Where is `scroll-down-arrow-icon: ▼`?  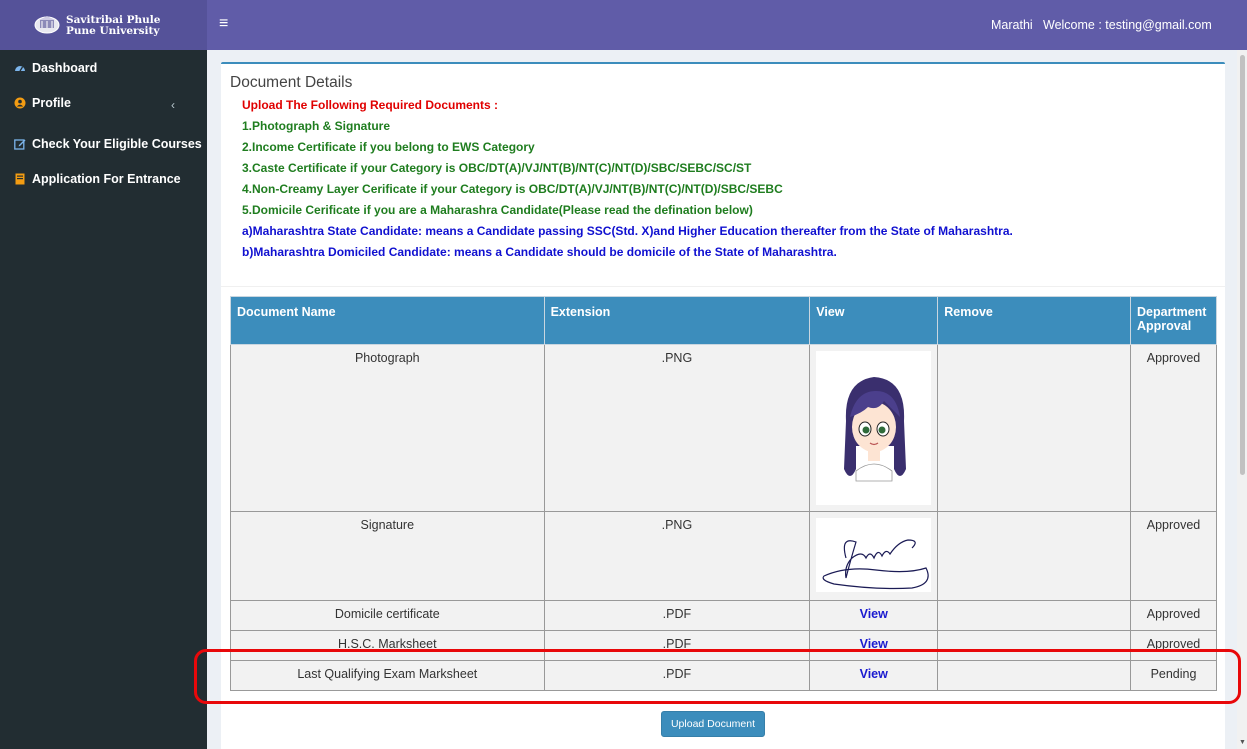 scroll-down-arrow-icon: ▼ is located at coordinates (1242, 742).